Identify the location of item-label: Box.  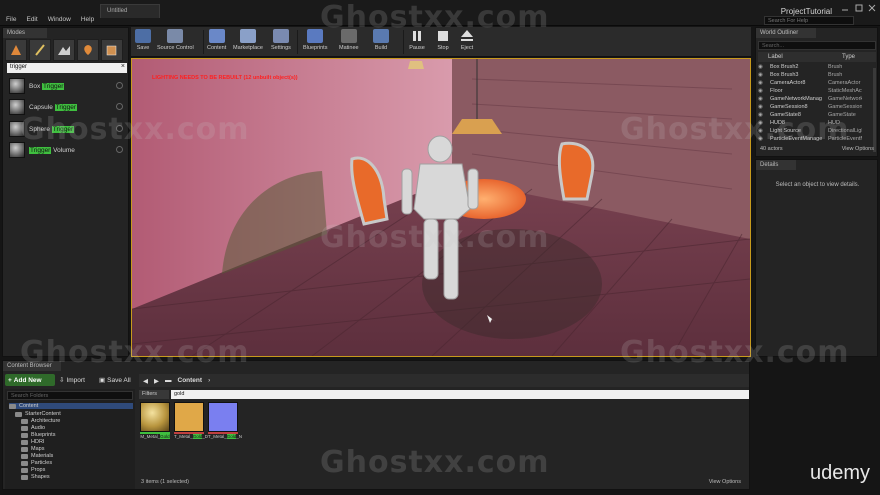
(36, 86).